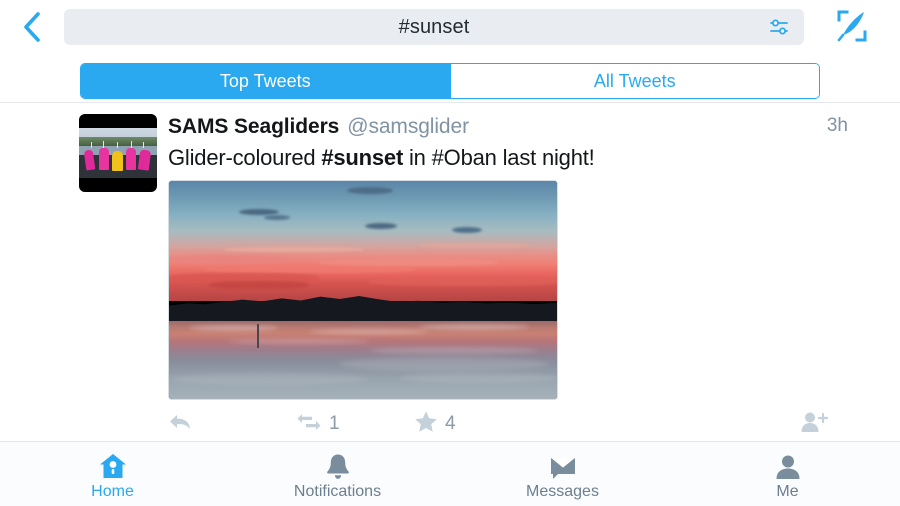  I want to click on nav-item-messages: Messages, so click(562, 474).